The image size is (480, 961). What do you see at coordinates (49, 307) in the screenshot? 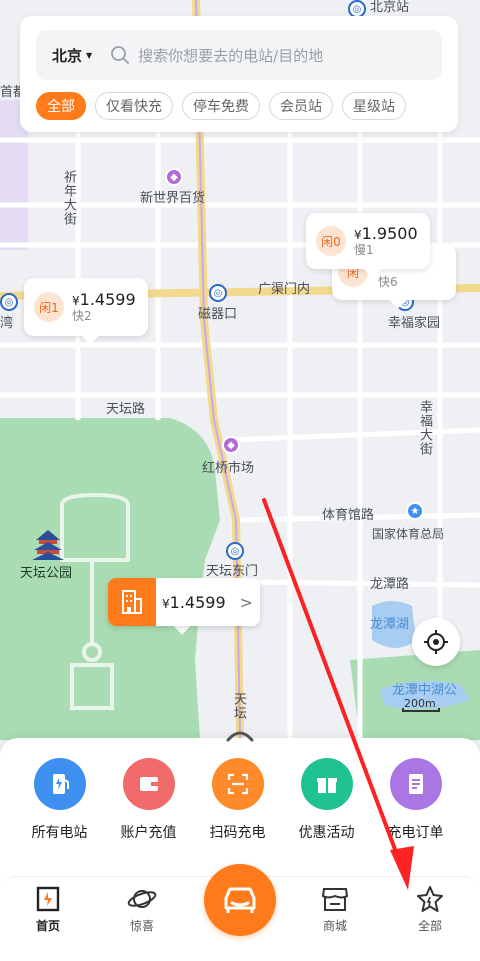
I see `station-idle-badge: 闲1` at bounding box center [49, 307].